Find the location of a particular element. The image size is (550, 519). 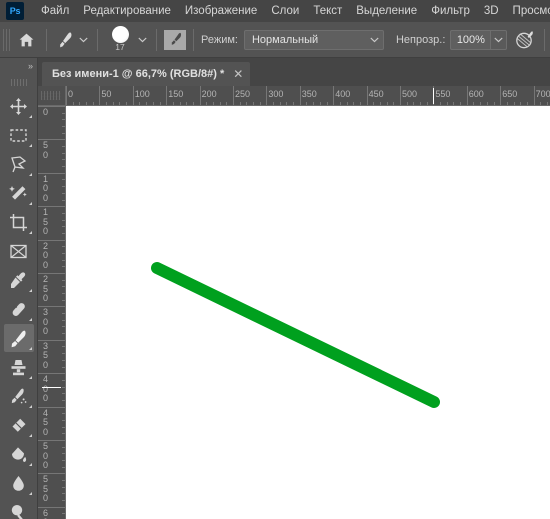

brush-size-label: 17 is located at coordinates (120, 46).